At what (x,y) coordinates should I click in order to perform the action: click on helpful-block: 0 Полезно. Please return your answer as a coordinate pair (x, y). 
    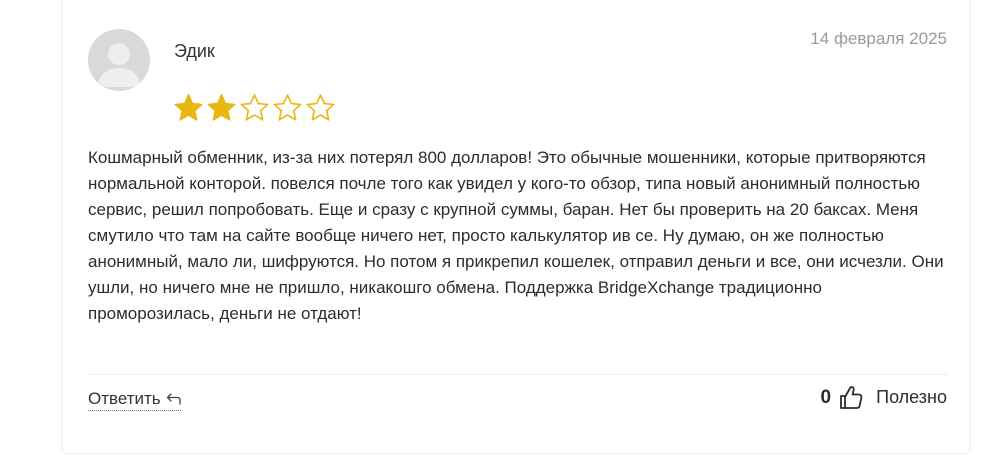
    Looking at the image, I should click on (884, 397).